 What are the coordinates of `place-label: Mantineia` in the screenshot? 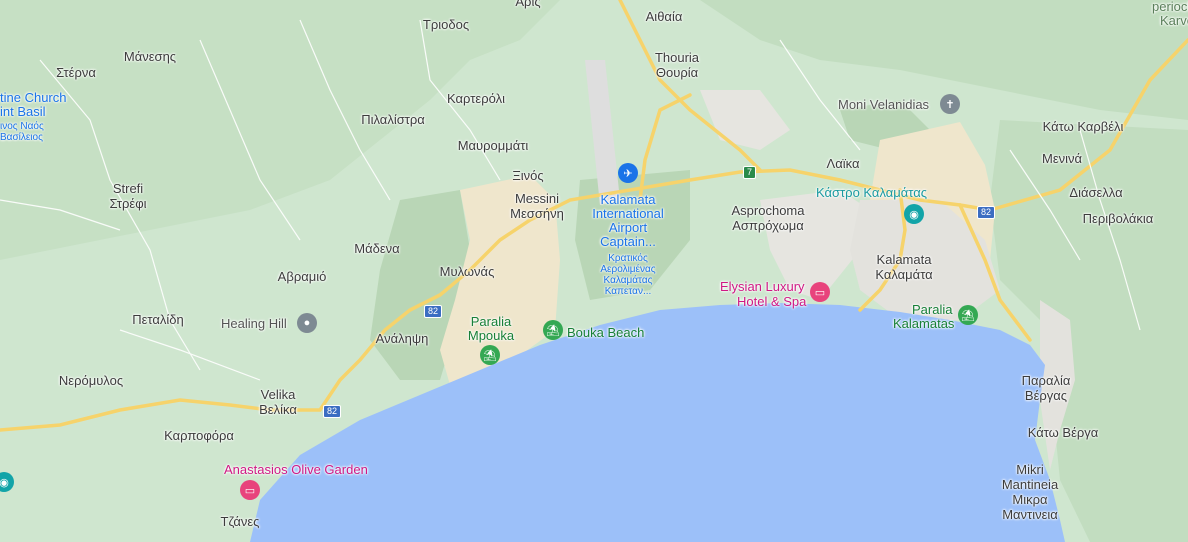 It's located at (1030, 485).